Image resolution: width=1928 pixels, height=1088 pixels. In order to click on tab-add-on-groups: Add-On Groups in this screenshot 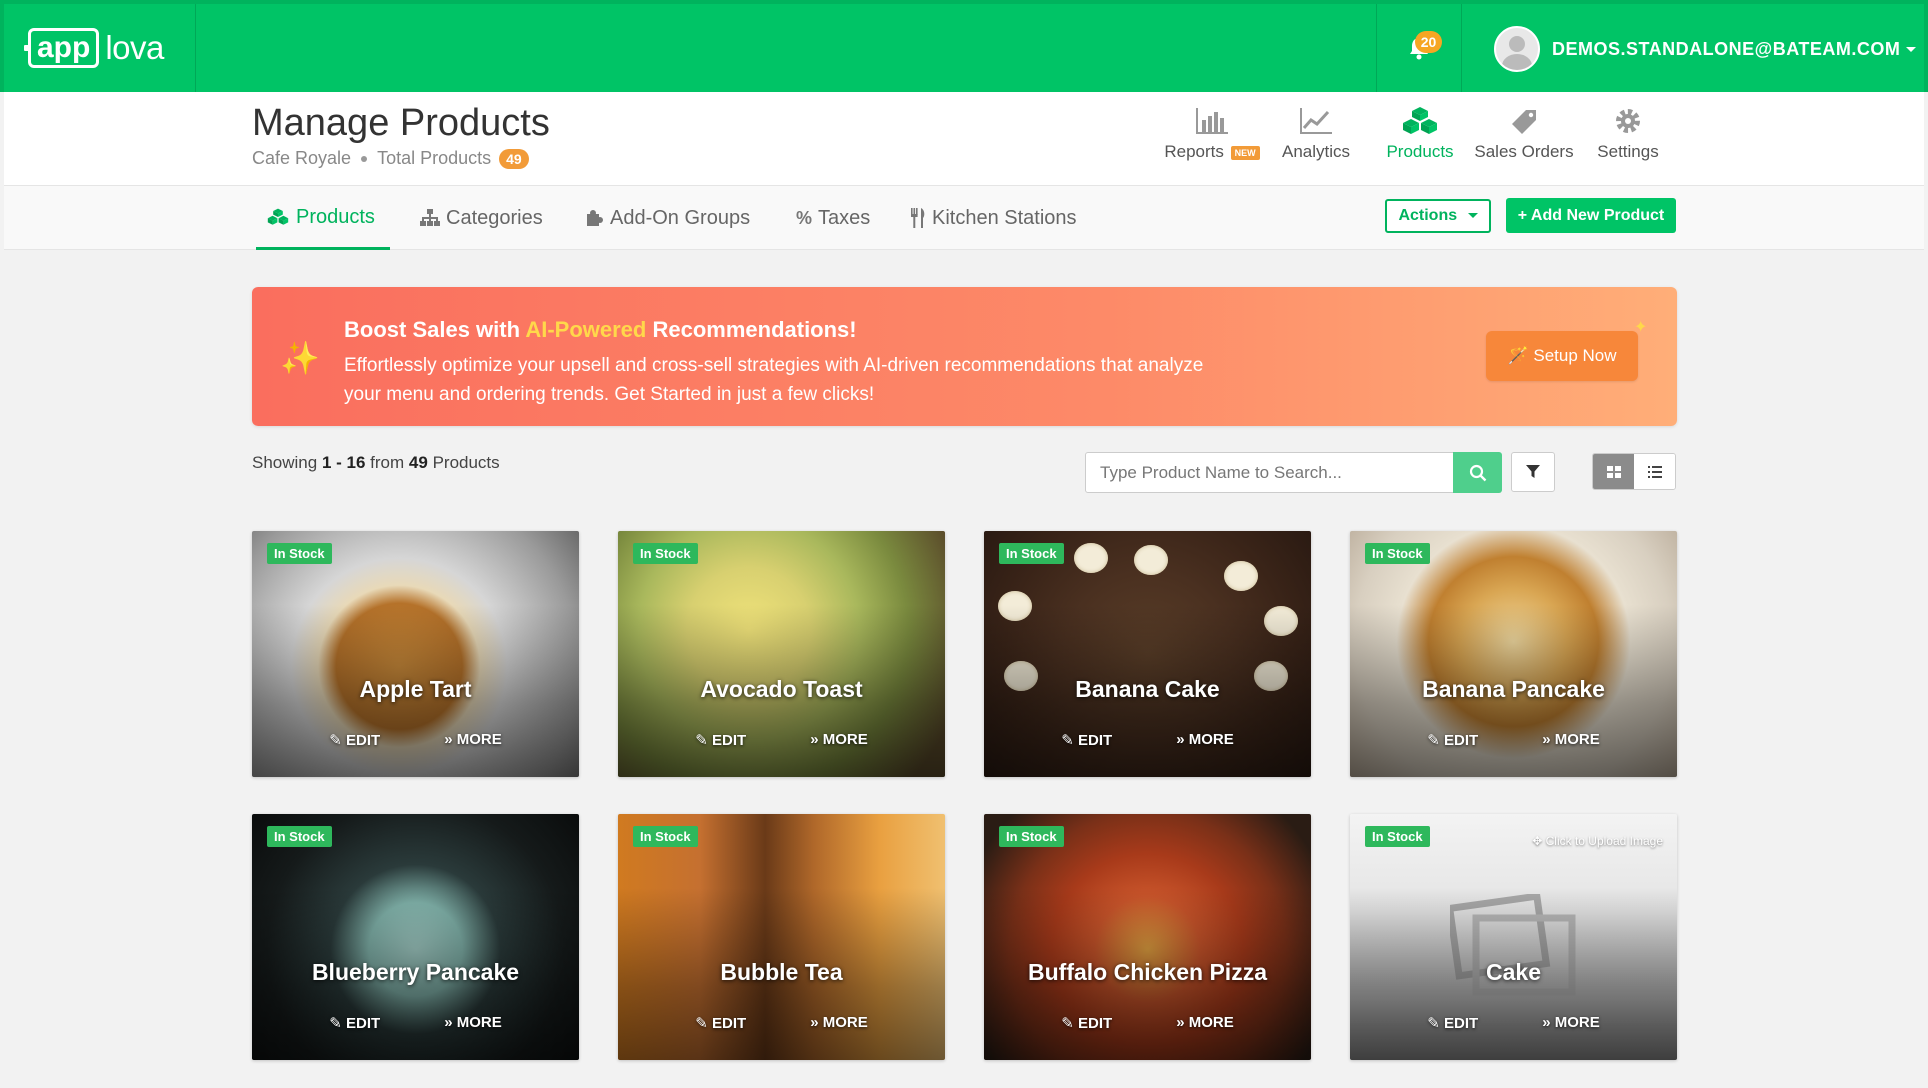, I will do `click(668, 218)`.